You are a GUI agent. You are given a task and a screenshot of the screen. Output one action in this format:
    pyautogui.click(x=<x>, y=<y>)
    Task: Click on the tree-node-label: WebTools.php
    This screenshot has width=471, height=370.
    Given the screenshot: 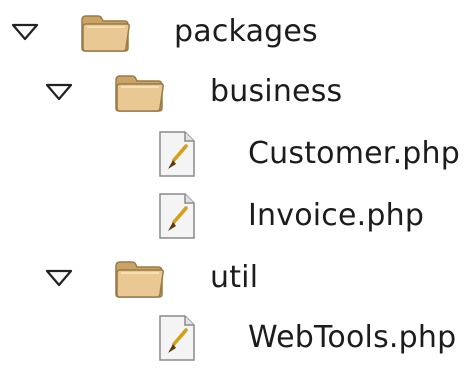 What is the action you would take?
    pyautogui.click(x=352, y=337)
    